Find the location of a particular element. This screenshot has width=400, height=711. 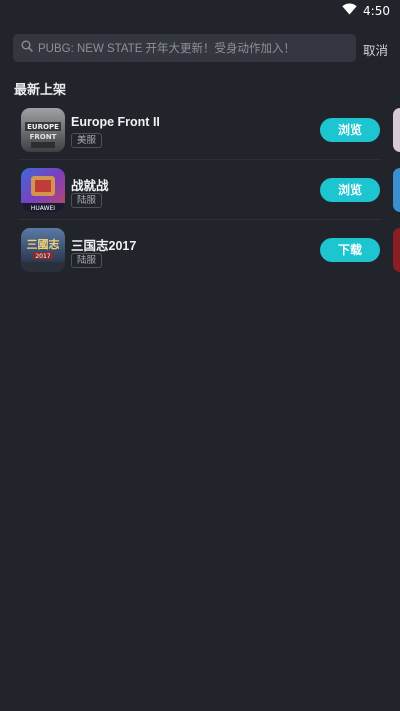

svg-text: EUROPE is located at coordinates (43, 127).